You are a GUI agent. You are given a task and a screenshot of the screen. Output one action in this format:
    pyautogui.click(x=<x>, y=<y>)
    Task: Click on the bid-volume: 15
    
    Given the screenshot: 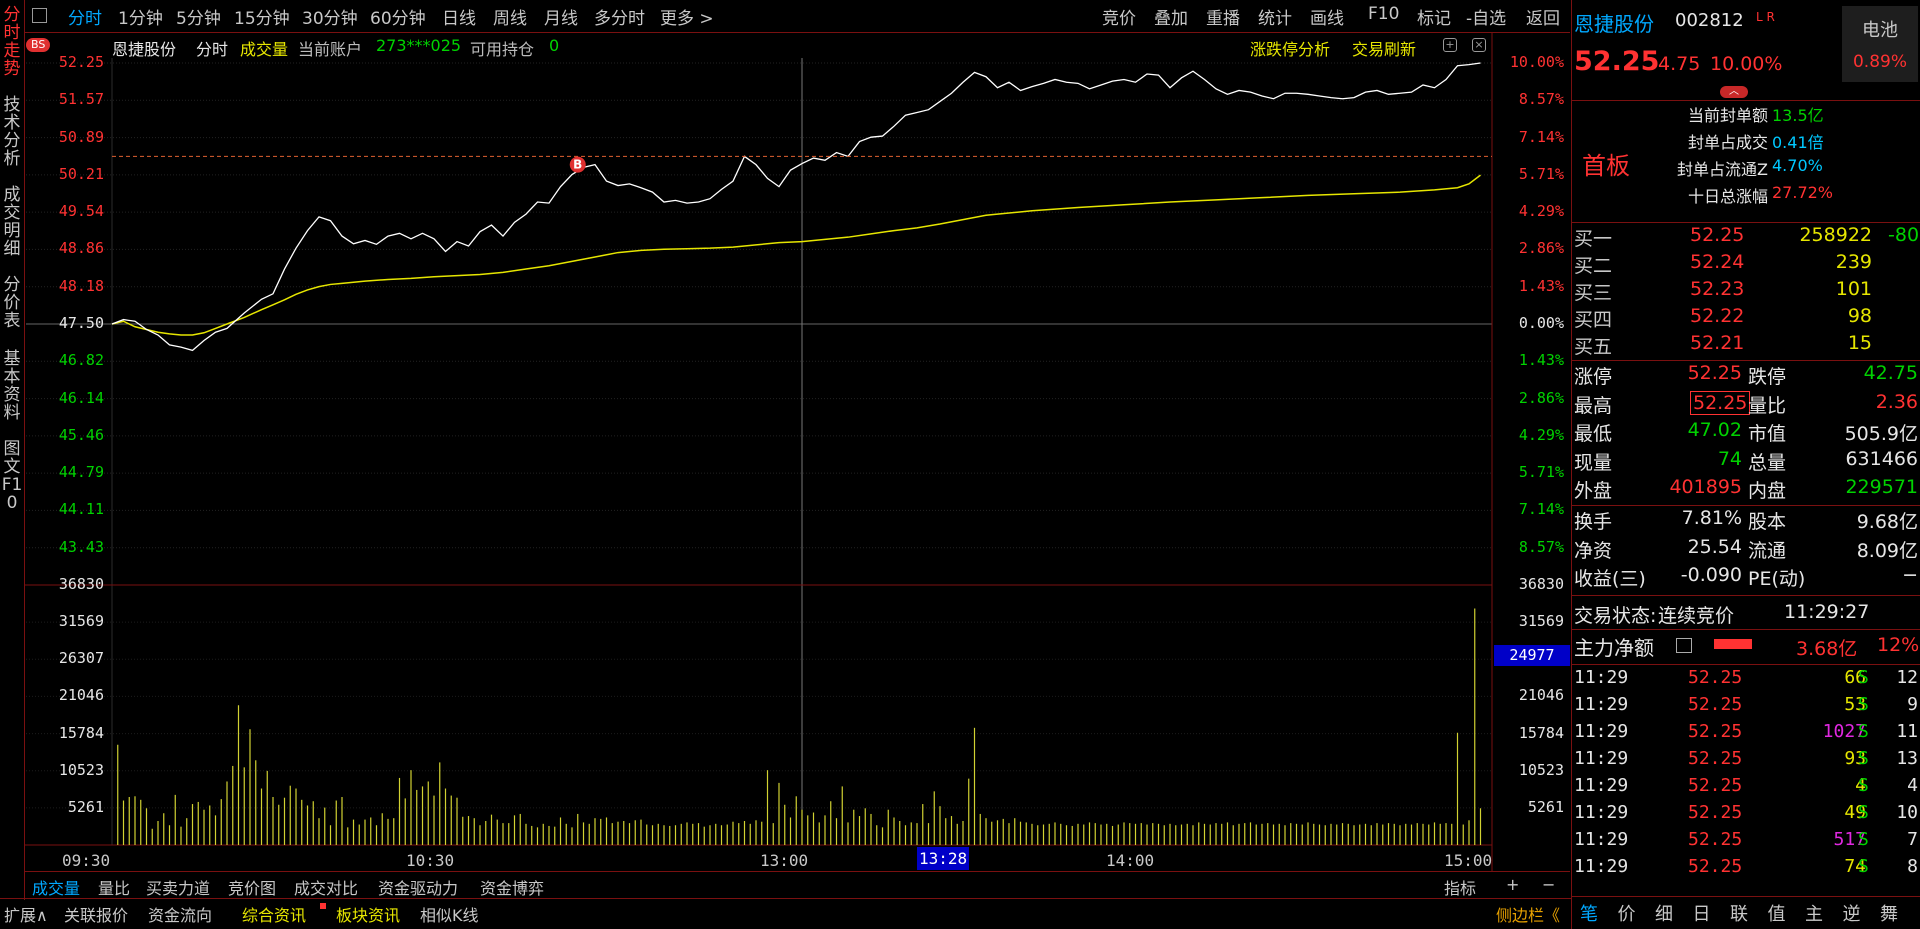 What is the action you would take?
    pyautogui.click(x=1859, y=343)
    